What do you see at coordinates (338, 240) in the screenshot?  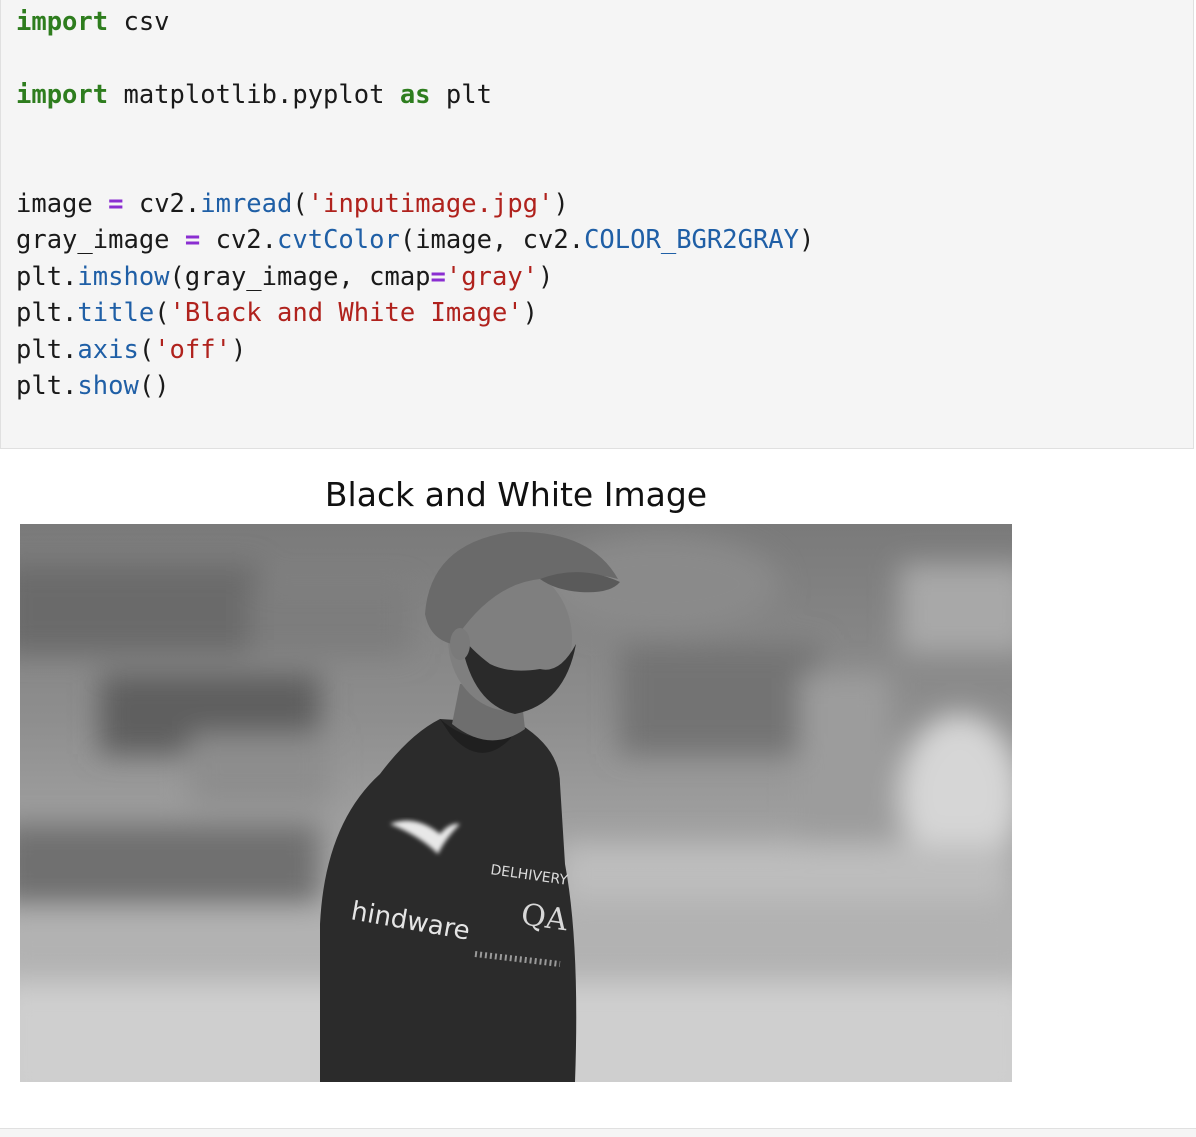 I see `code-token: cvtColor` at bounding box center [338, 240].